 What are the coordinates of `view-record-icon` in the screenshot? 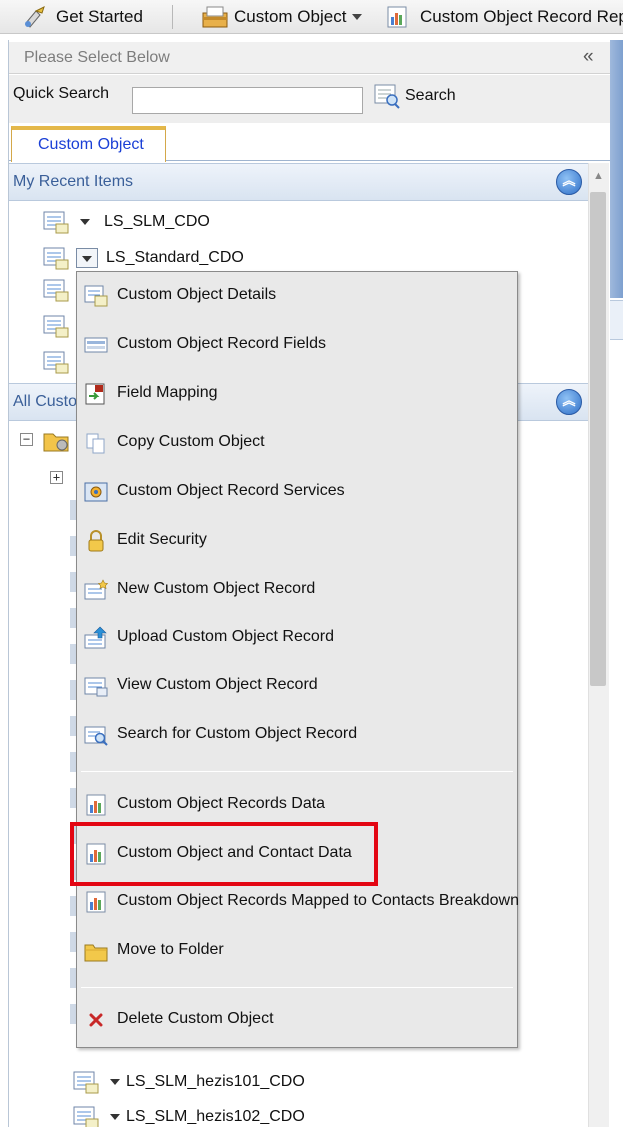 It's located at (96, 687).